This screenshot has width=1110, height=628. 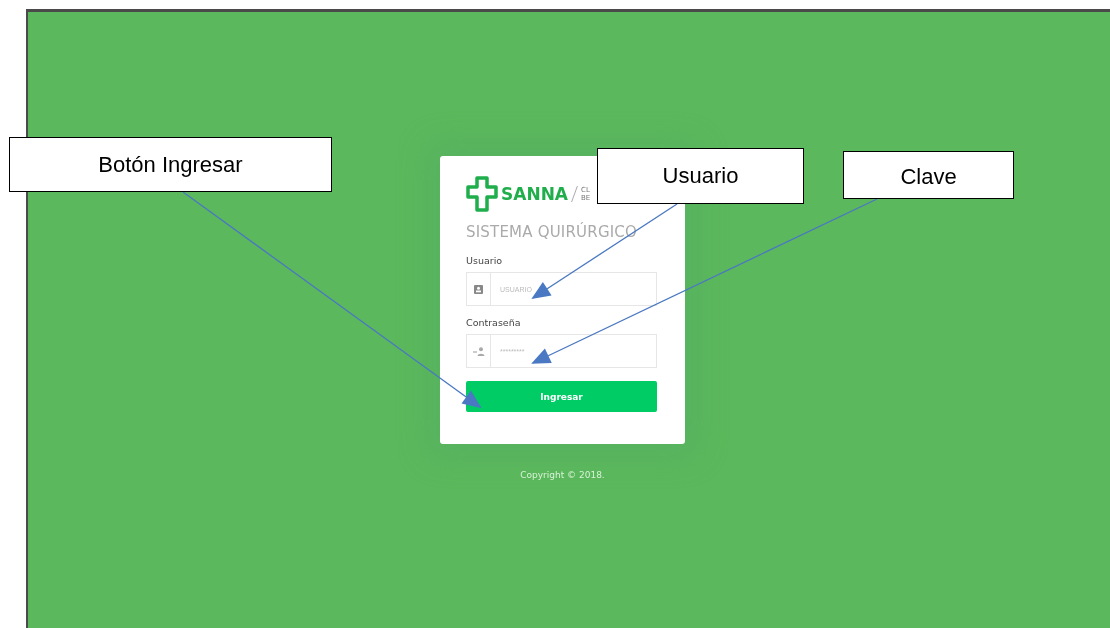 What do you see at coordinates (170, 164) in the screenshot?
I see `callout-label: Botón Ingresar` at bounding box center [170, 164].